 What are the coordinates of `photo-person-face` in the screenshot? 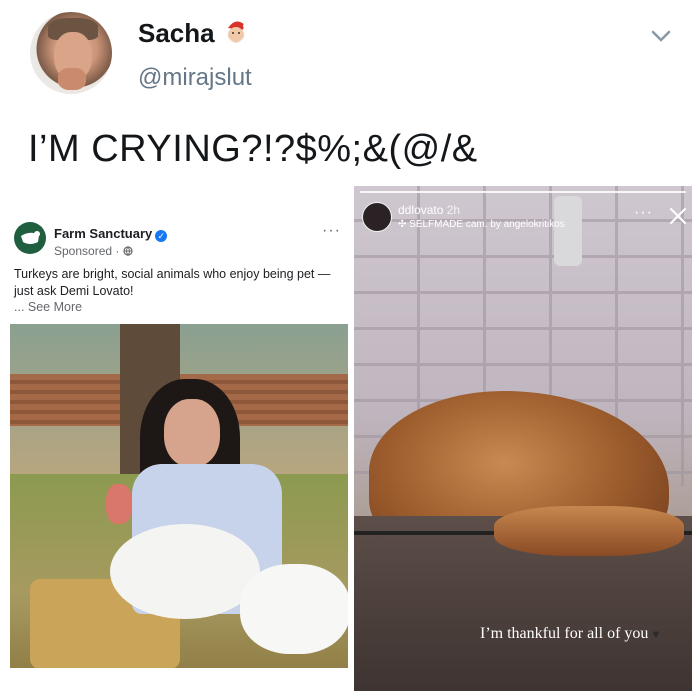 It's located at (192, 433).